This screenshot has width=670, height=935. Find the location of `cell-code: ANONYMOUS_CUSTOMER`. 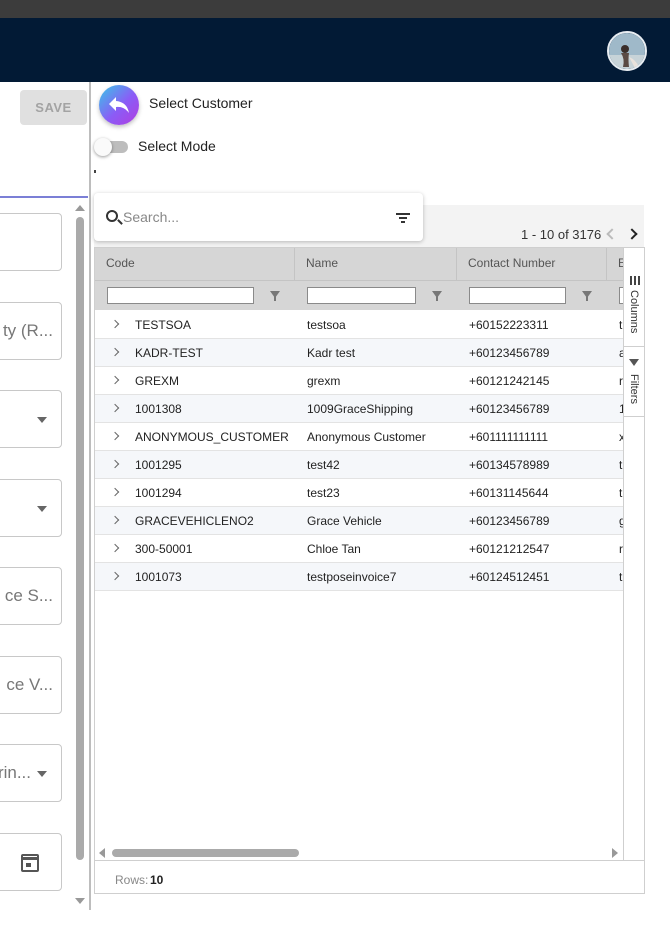

cell-code: ANONYMOUS_CUSTOMER is located at coordinates (212, 437).